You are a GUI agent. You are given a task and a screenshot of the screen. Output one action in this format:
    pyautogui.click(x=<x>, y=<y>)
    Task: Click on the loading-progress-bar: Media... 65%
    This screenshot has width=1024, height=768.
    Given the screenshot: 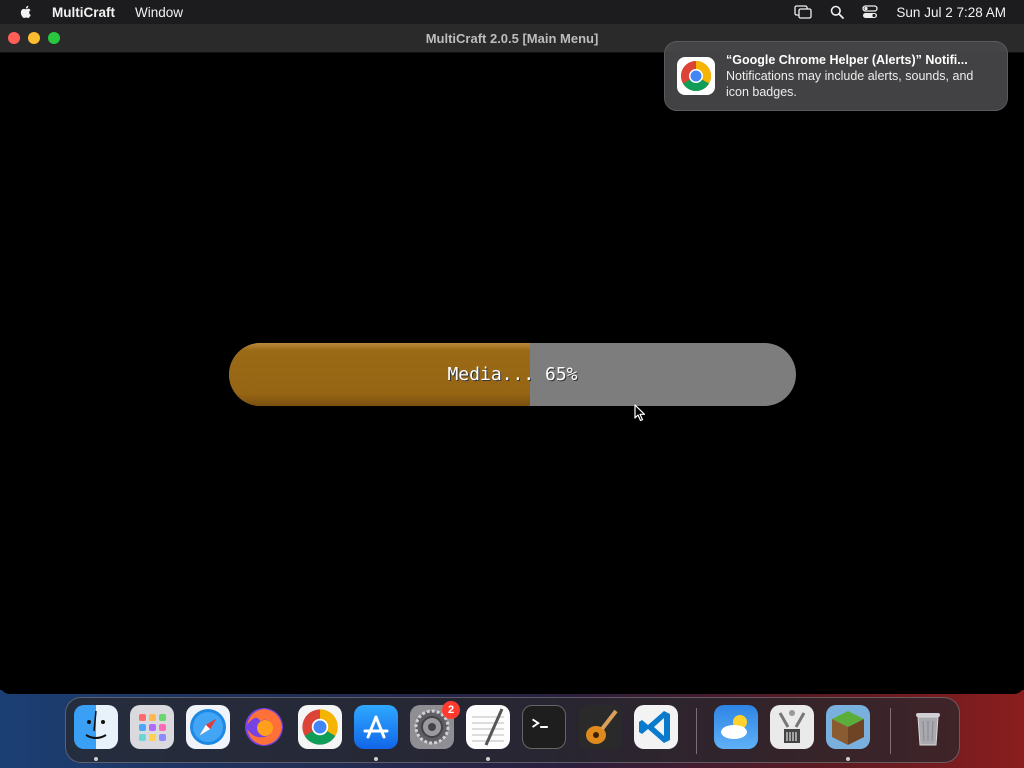 What is the action you would take?
    pyautogui.click(x=512, y=374)
    